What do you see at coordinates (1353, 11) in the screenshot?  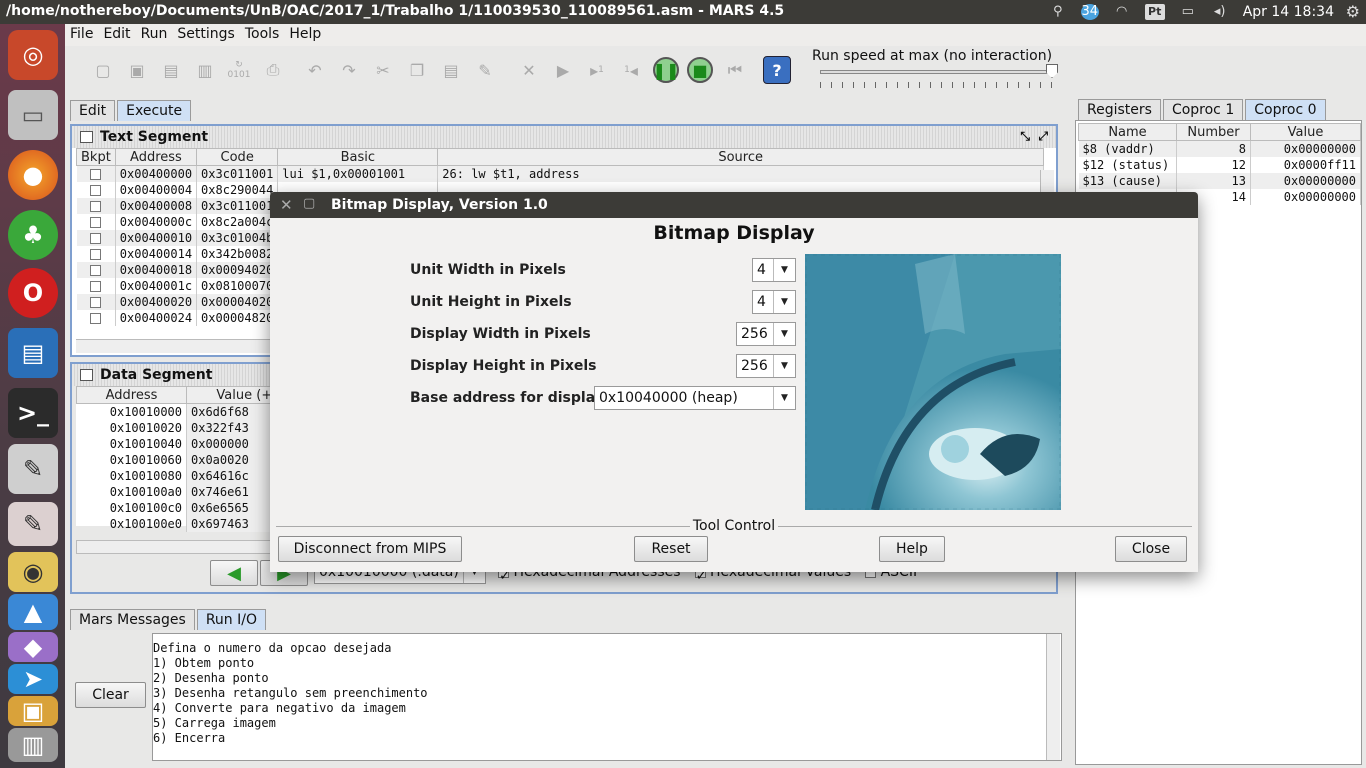 I see `power-gear-icon: ⚙` at bounding box center [1353, 11].